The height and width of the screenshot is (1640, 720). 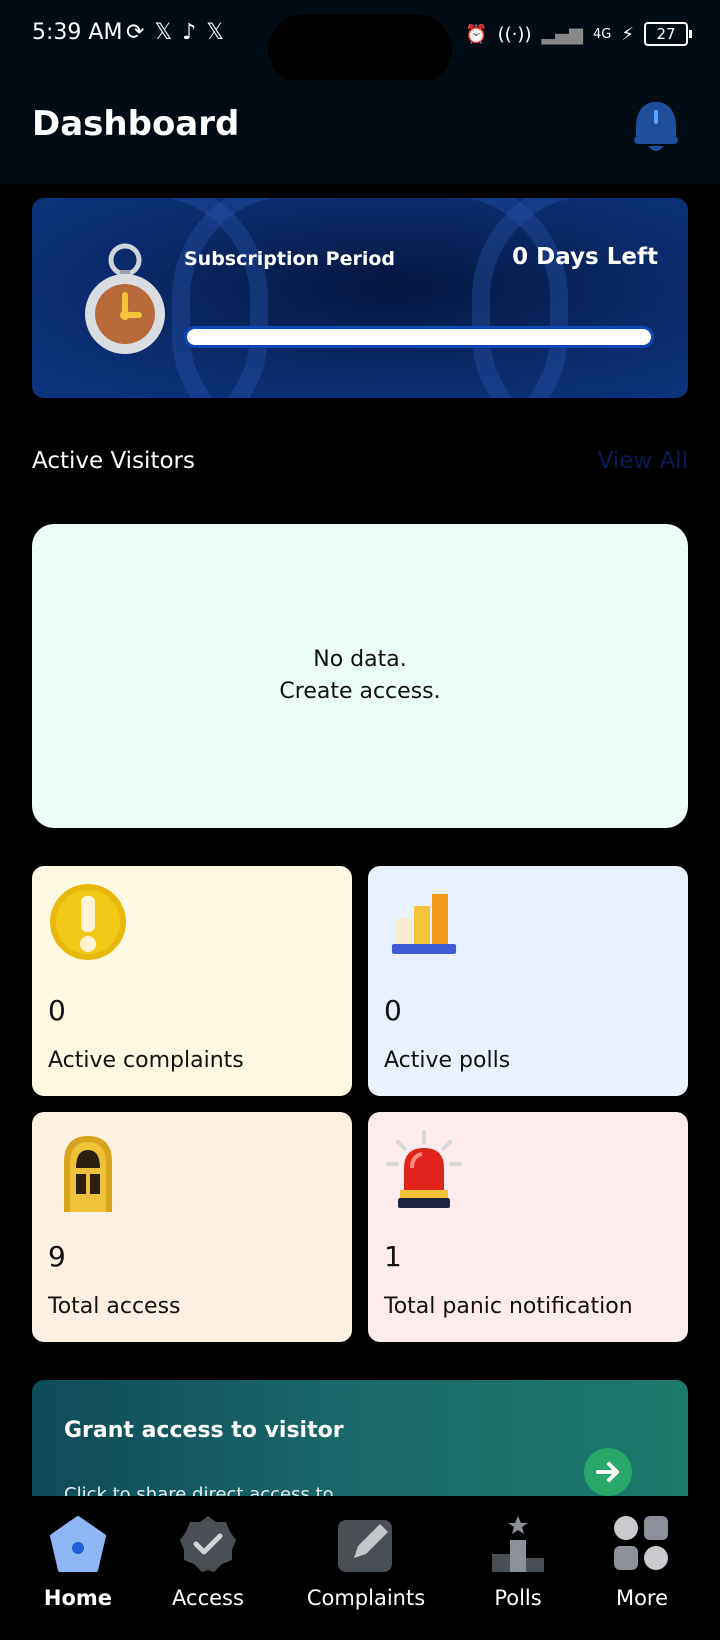 I want to click on nav-home: Home, so click(x=78, y=1562).